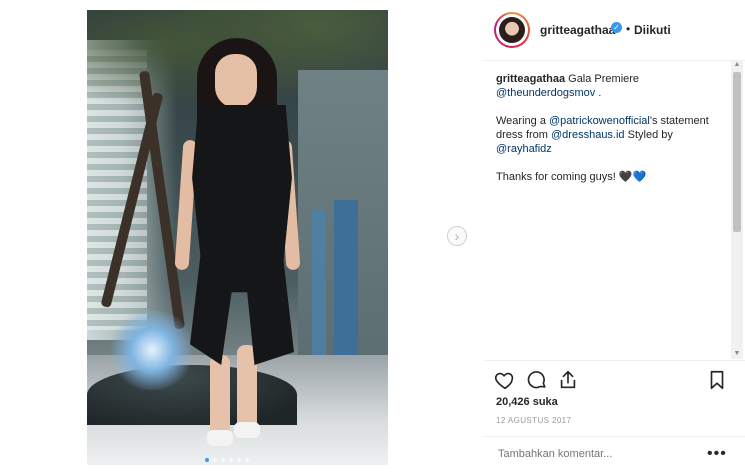 The image size is (745, 475). I want to click on carousel-indicator, so click(227, 460).